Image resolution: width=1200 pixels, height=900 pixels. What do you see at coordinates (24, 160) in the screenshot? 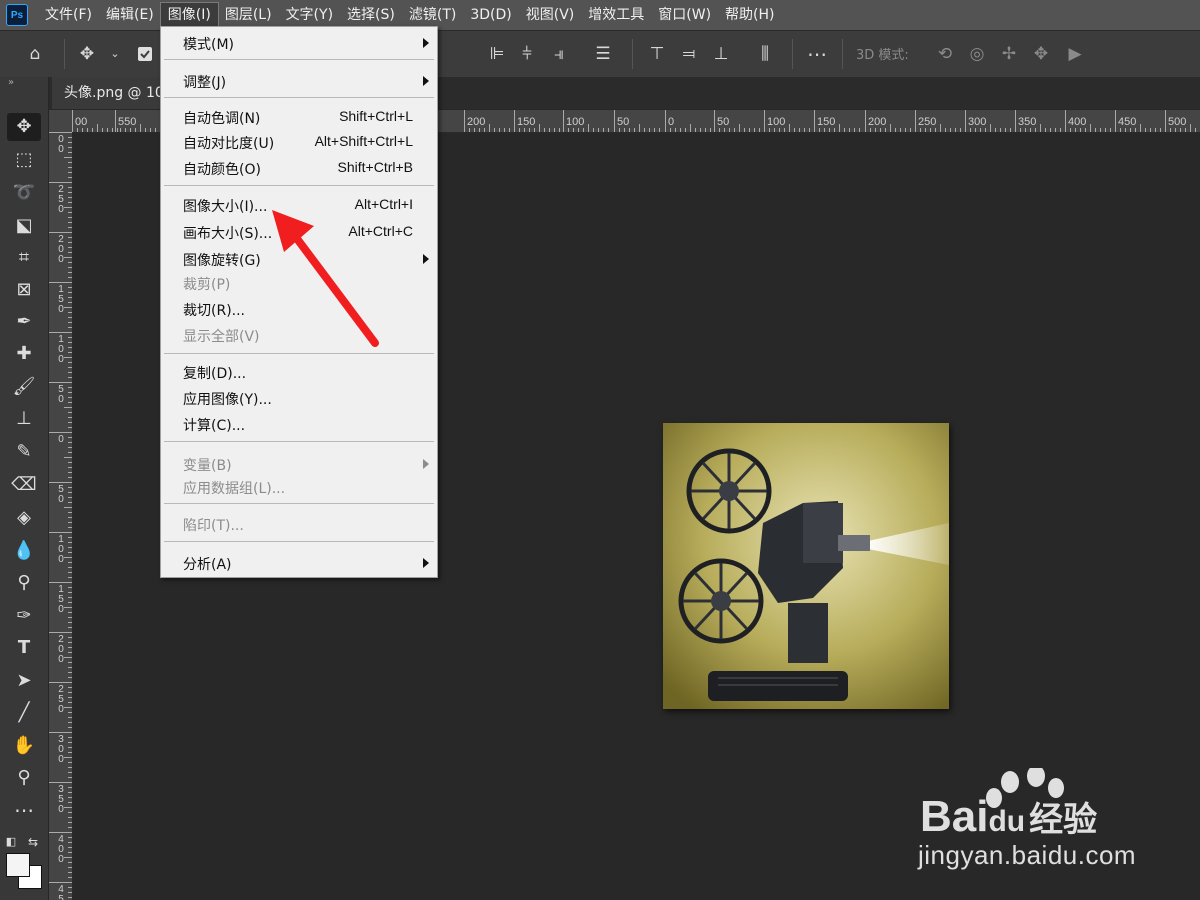
I see `marquee-tool-icon: ⬚` at bounding box center [24, 160].